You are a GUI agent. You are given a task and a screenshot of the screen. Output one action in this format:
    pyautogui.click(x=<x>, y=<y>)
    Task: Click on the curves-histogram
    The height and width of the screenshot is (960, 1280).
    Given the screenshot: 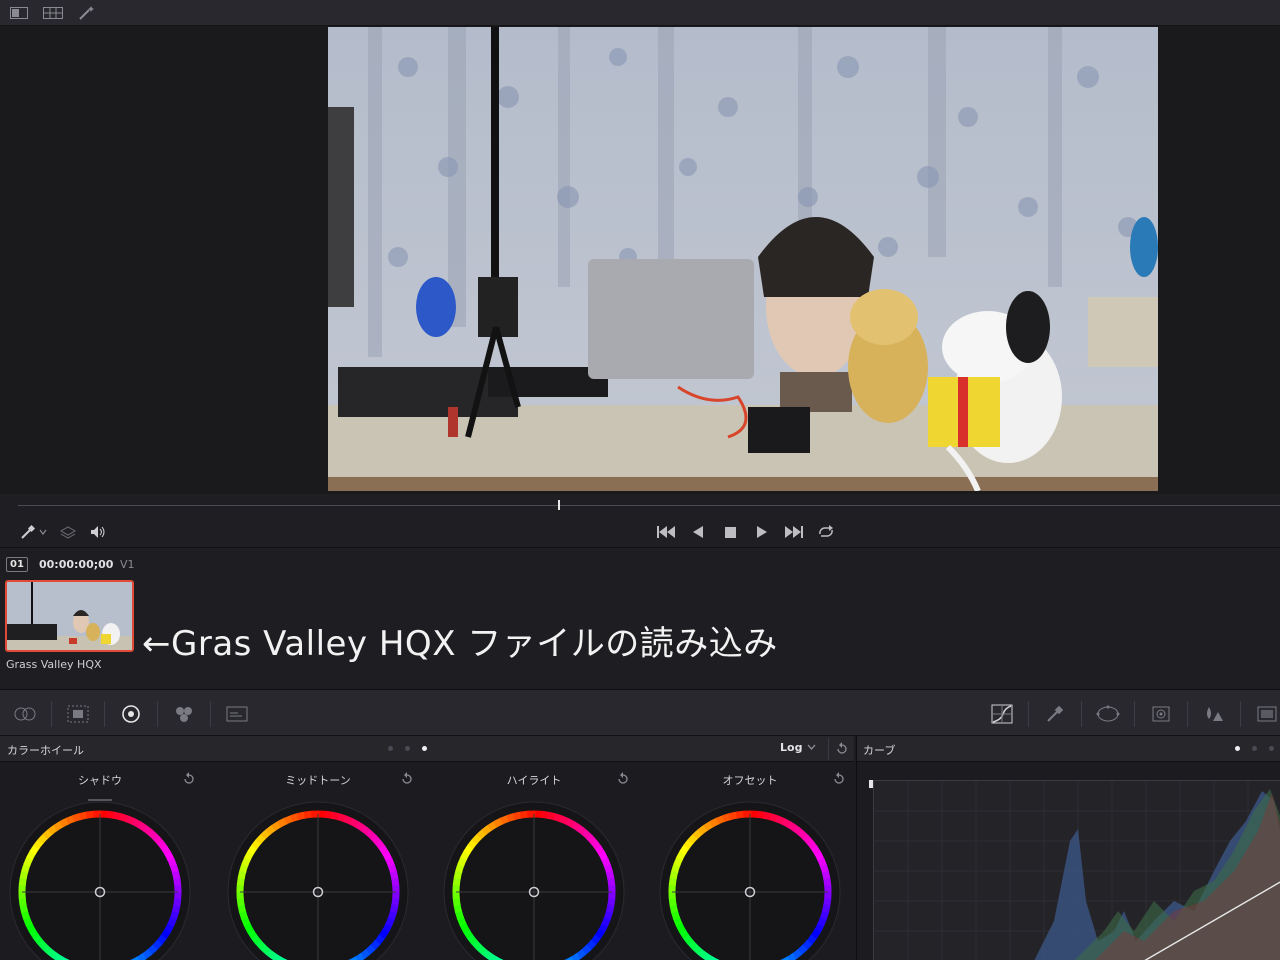 What is the action you would take?
    pyautogui.click(x=1077, y=870)
    